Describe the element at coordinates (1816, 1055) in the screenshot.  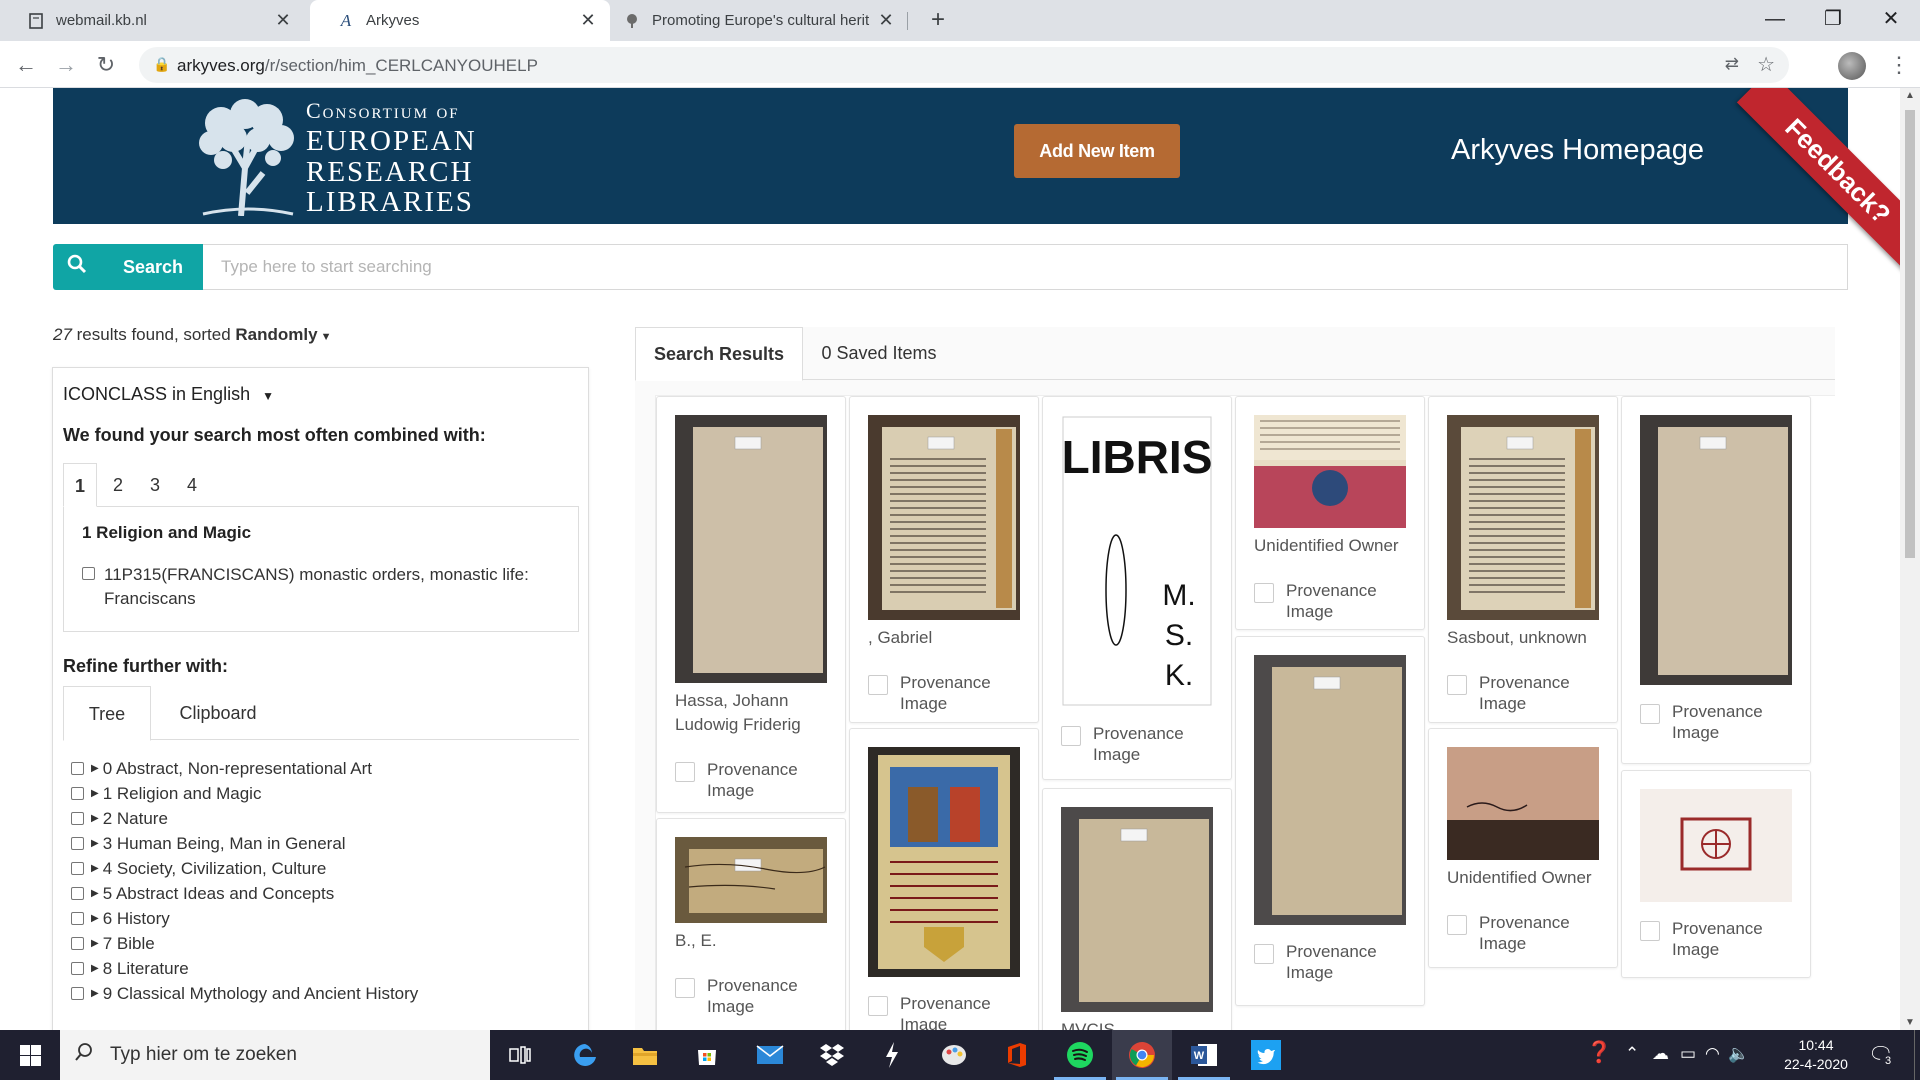
I see `system-clock: 10:44 22-4-2020` at that location.